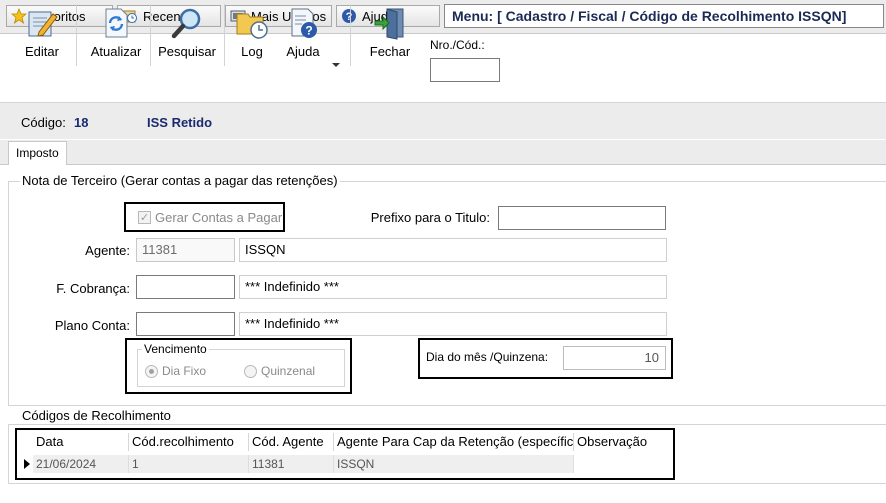 Image resolution: width=886 pixels, height=503 pixels. I want to click on log-button: Log, so click(252, 34).